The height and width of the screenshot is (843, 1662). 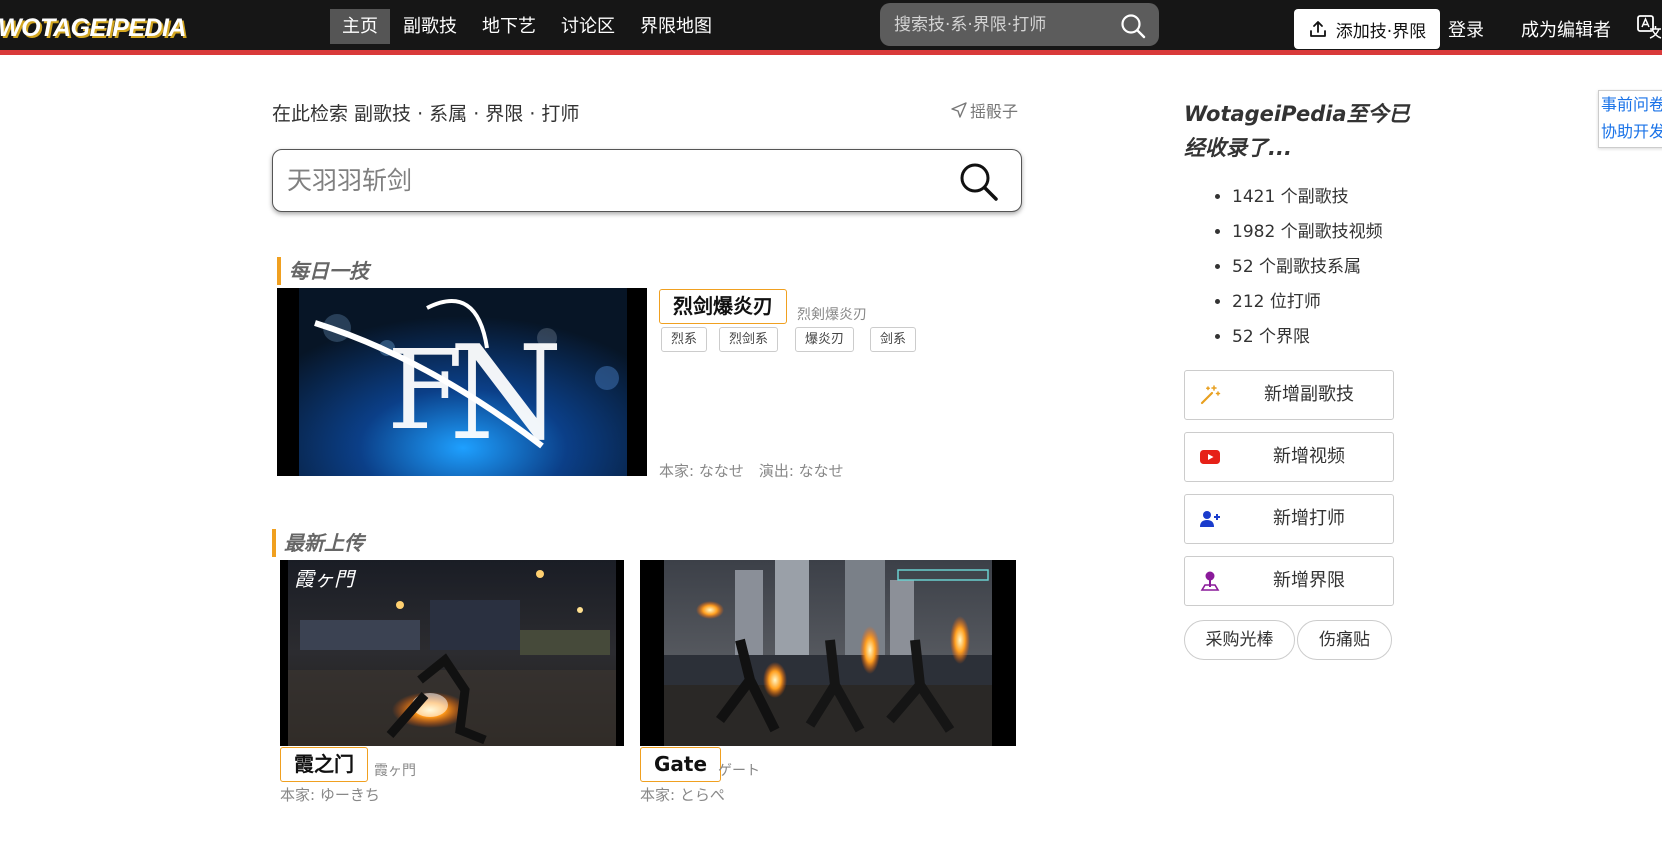 I want to click on main-nav: 主页 副歌技 地下艺 讨论区 界限地图, so click(x=527, y=26).